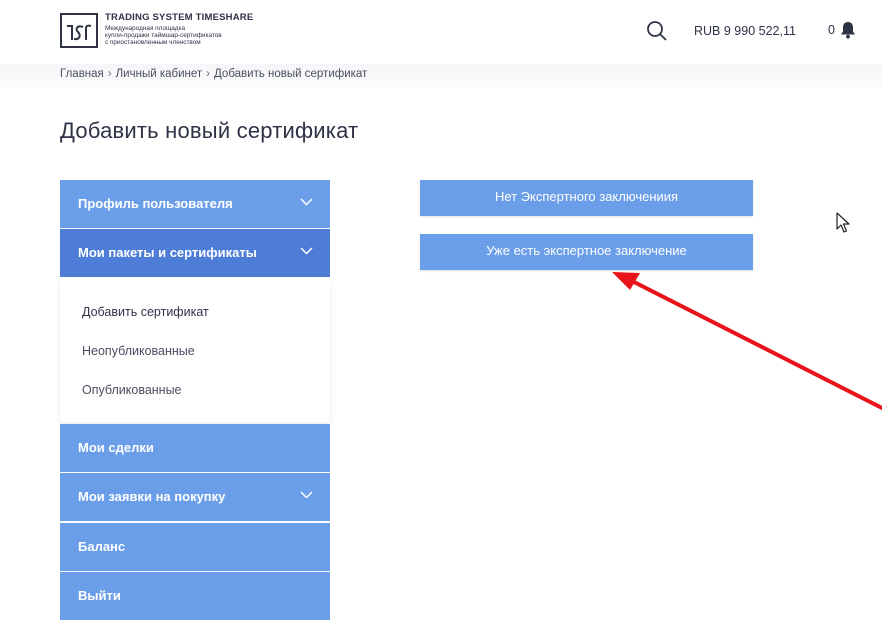  Describe the element at coordinates (102, 546) in the screenshot. I see `sidebar-item-label: Баланс` at that location.